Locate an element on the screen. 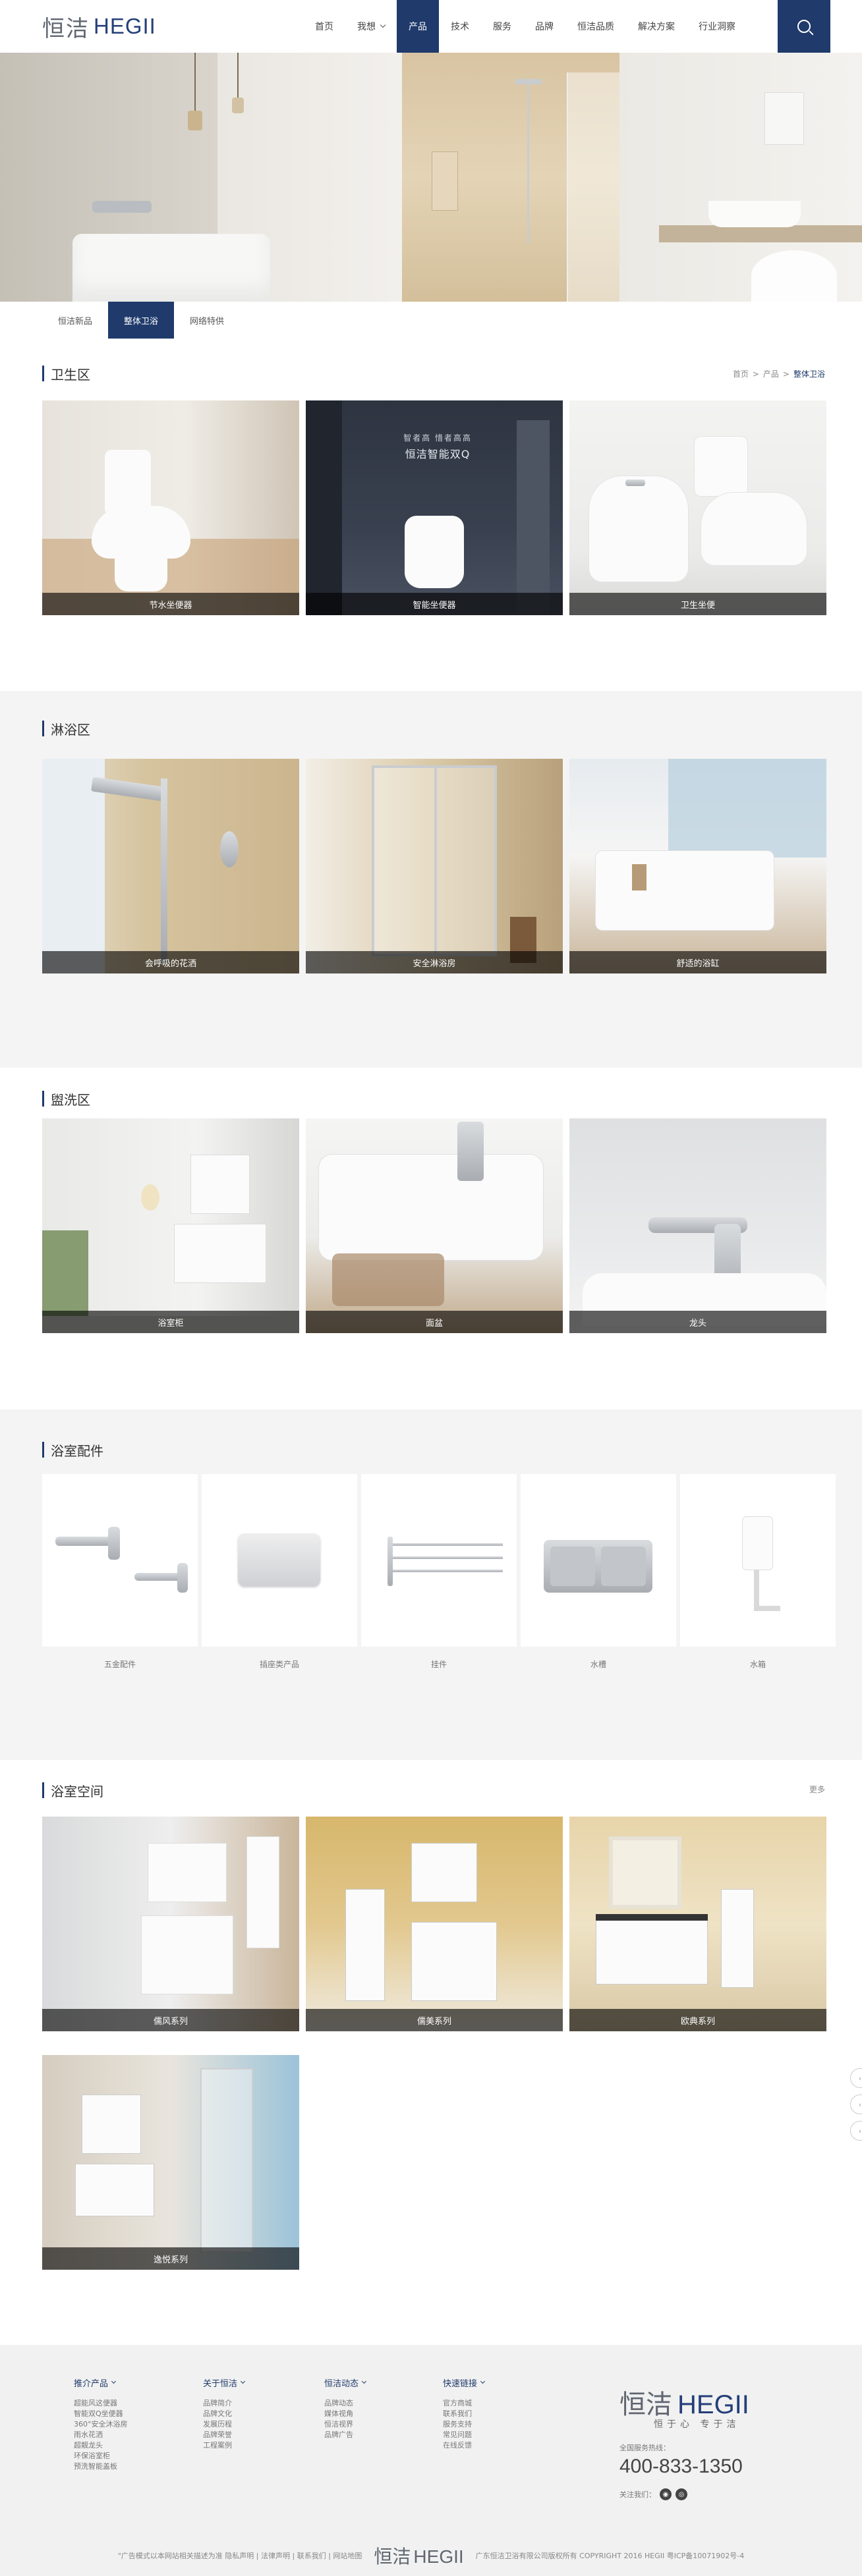 The width and height of the screenshot is (862, 2576). accessory-item: 五金配件 is located at coordinates (120, 1572).